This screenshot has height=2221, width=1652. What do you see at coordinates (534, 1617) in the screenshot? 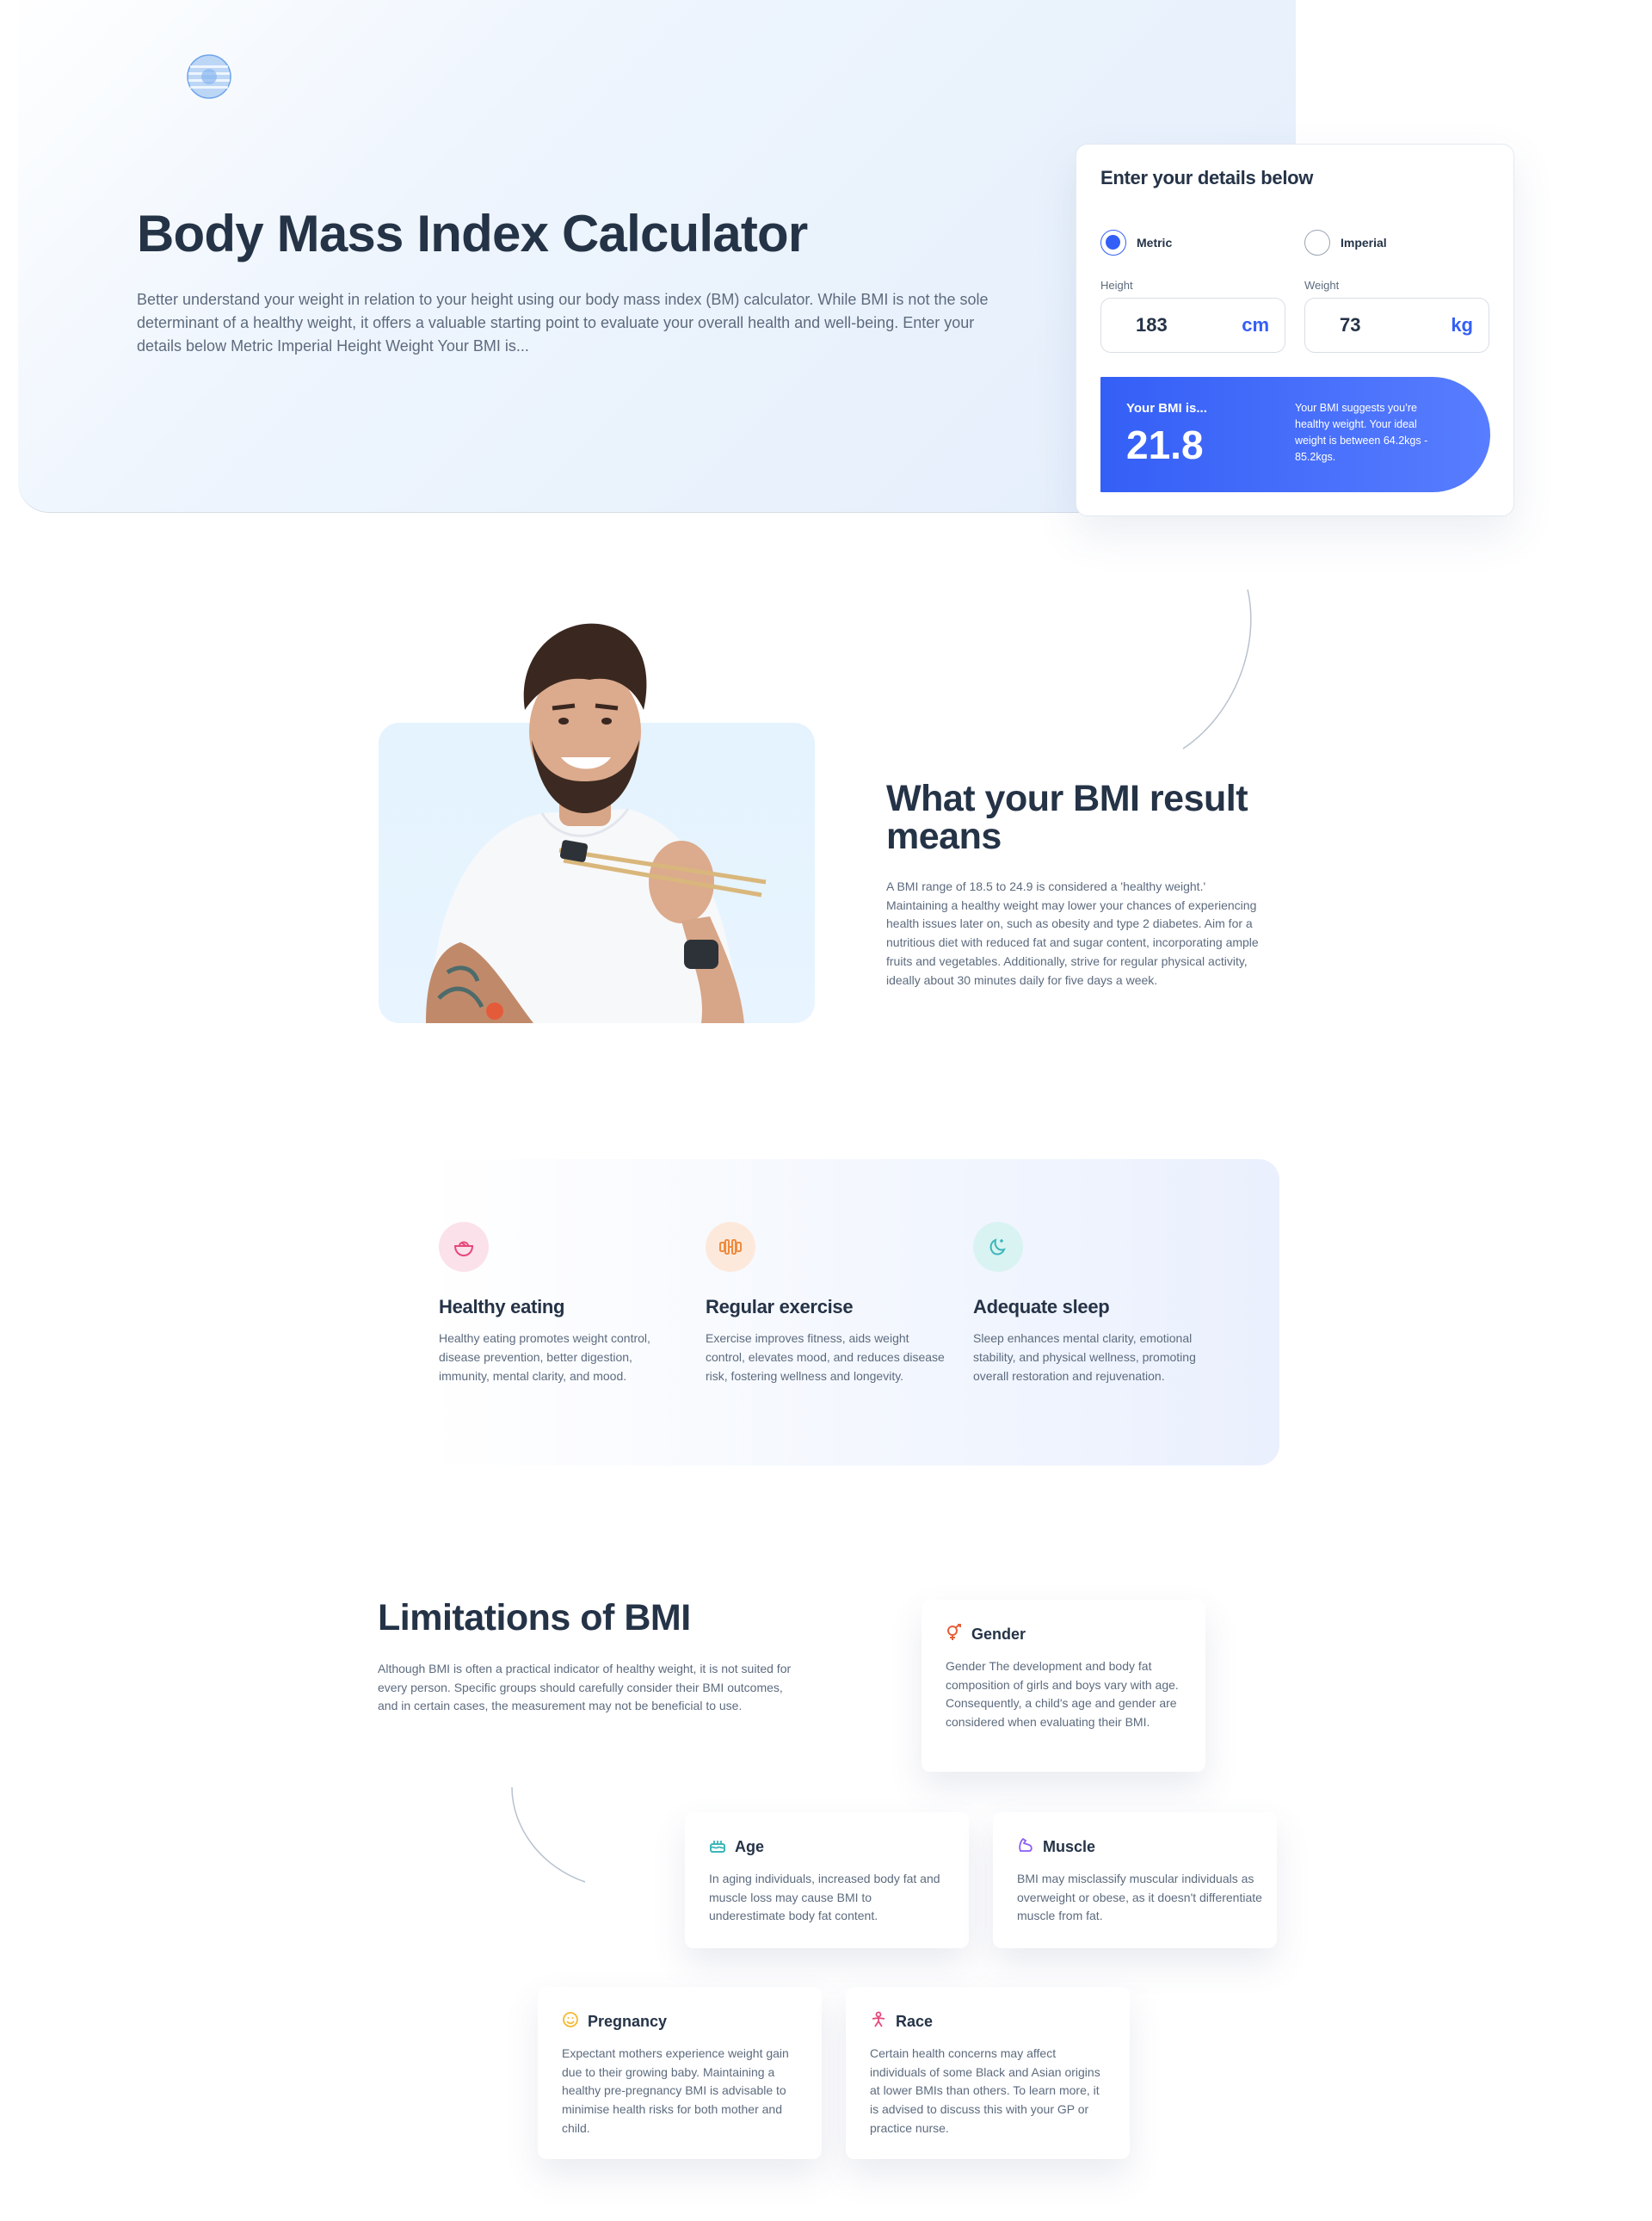
I see `limitations-title: Limitations of BMI` at bounding box center [534, 1617].